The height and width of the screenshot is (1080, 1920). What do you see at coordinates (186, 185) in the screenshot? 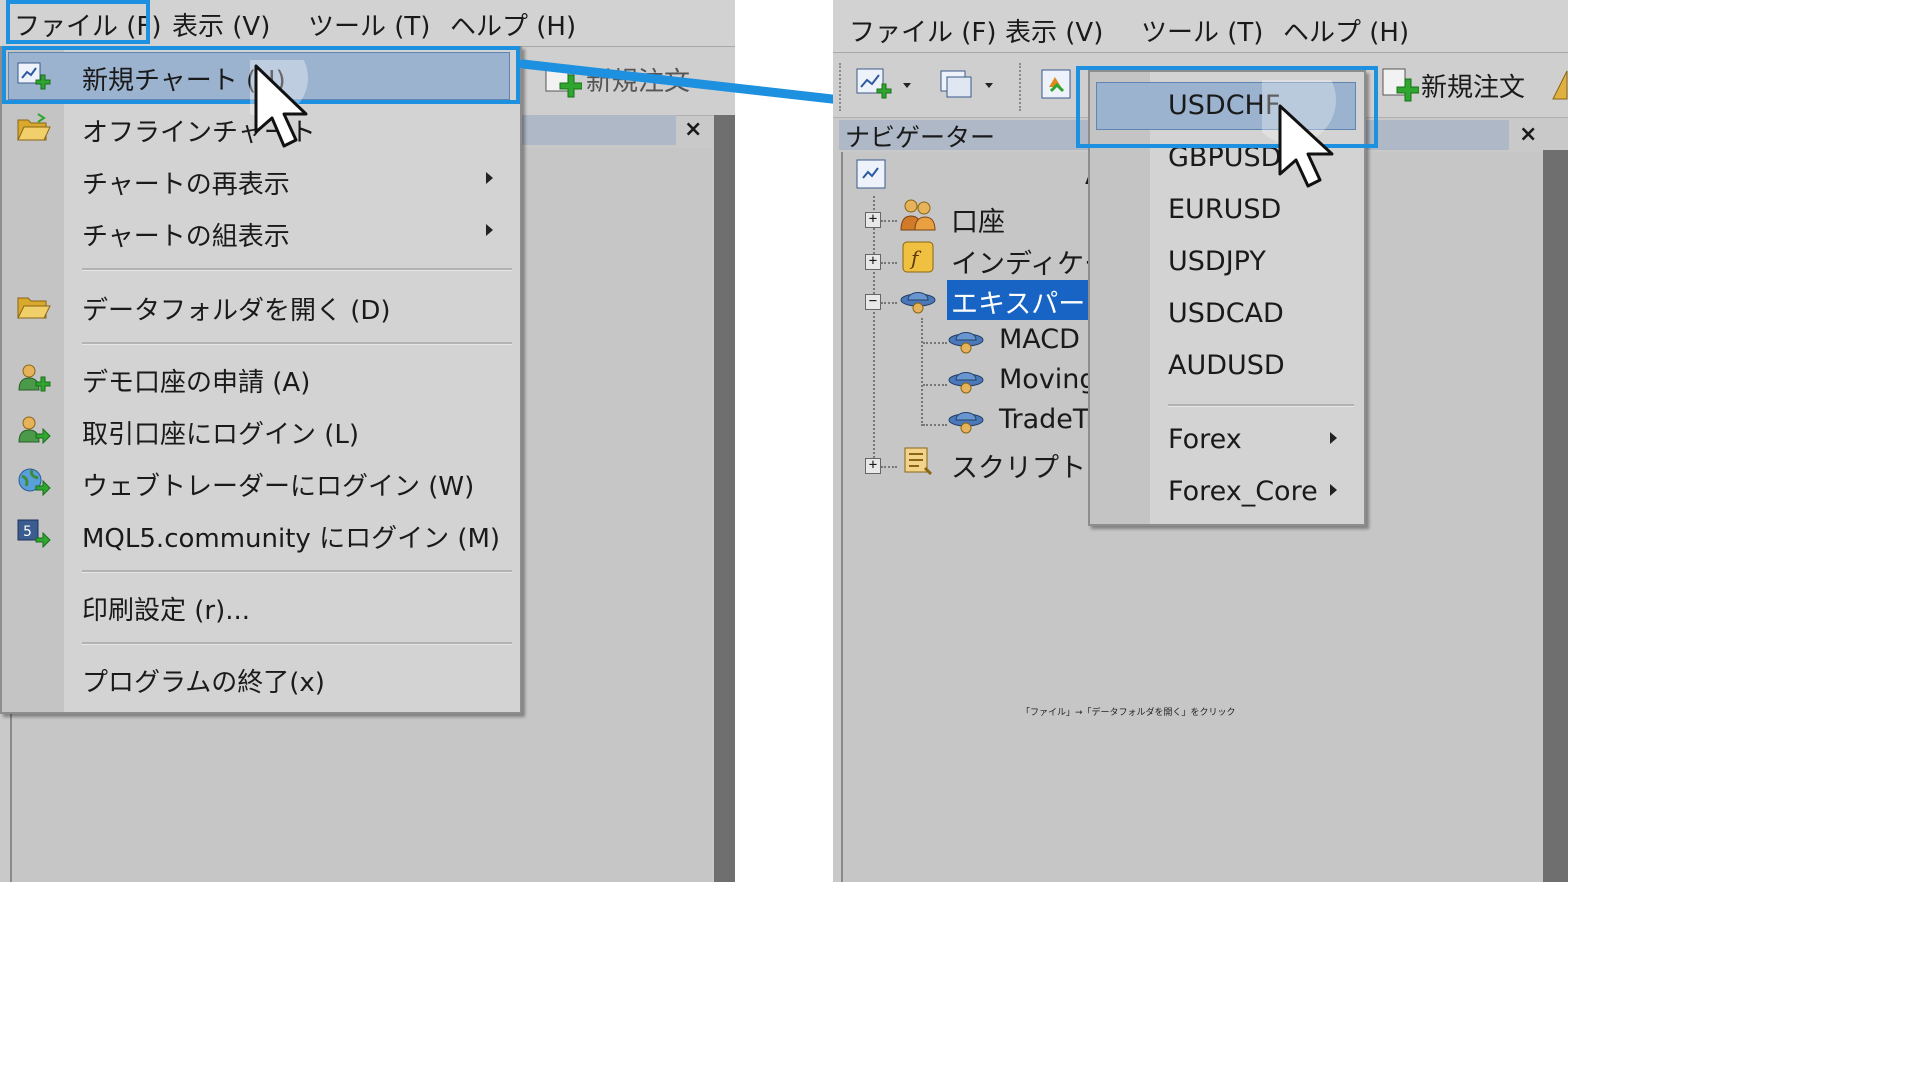
I see `menu-item-label: チャートの再表示` at bounding box center [186, 185].